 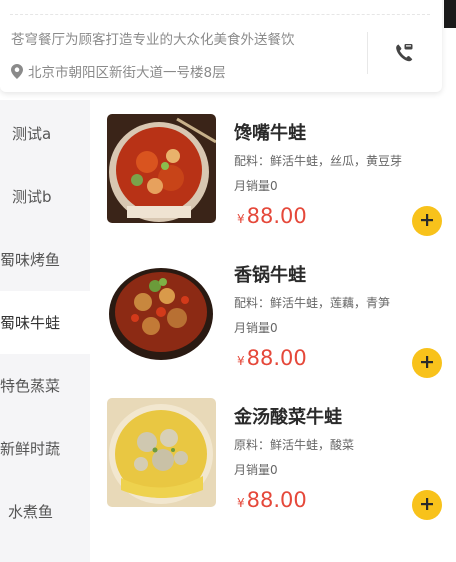 I want to click on shop-address: 北京市朝阳区新街大道一号楼8层, so click(x=118, y=71).